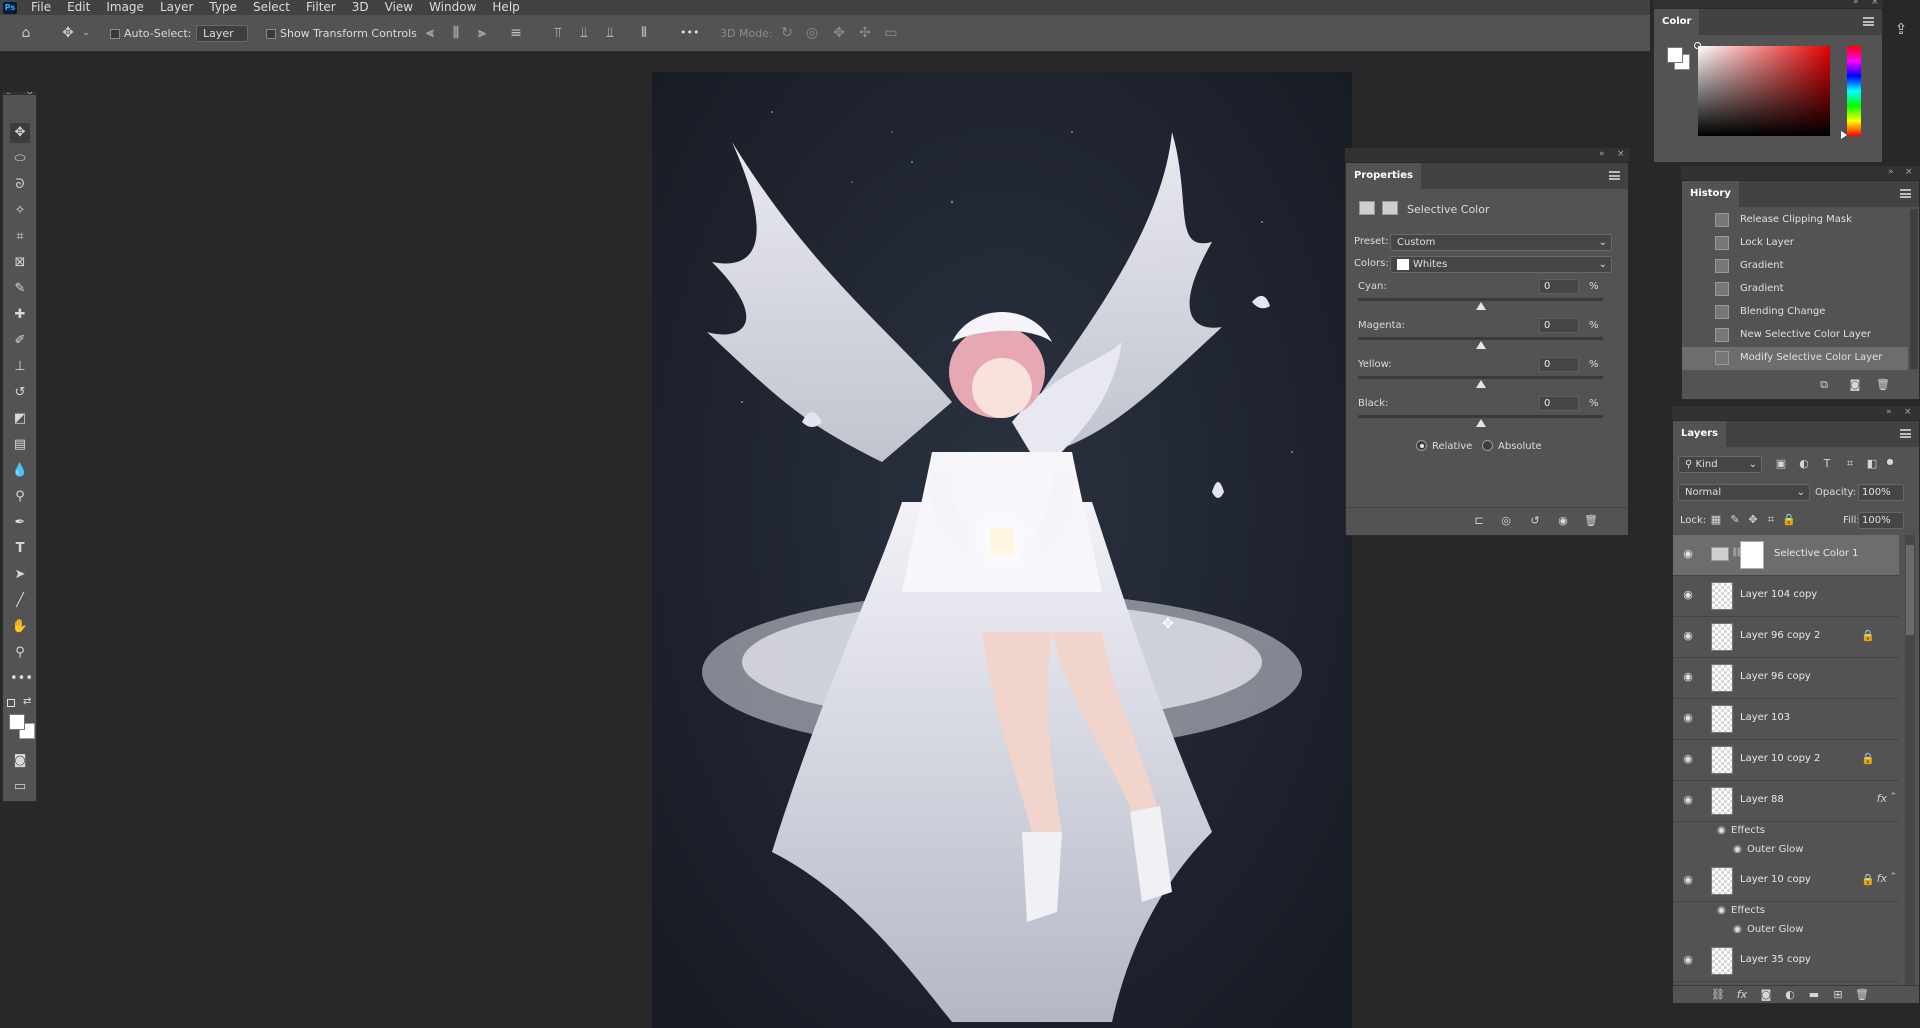  I want to click on opacity-field: 100%, so click(1881, 492).